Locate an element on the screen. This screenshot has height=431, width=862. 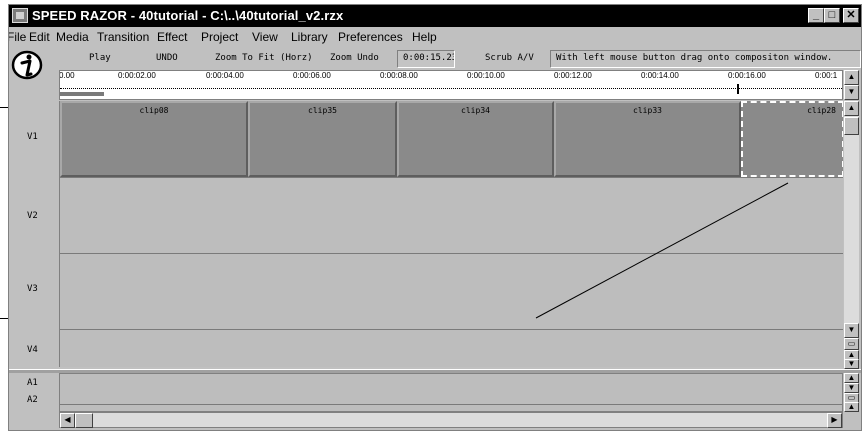
ruler-scrollbar: ▲ ▼ is located at coordinates (851, 85).